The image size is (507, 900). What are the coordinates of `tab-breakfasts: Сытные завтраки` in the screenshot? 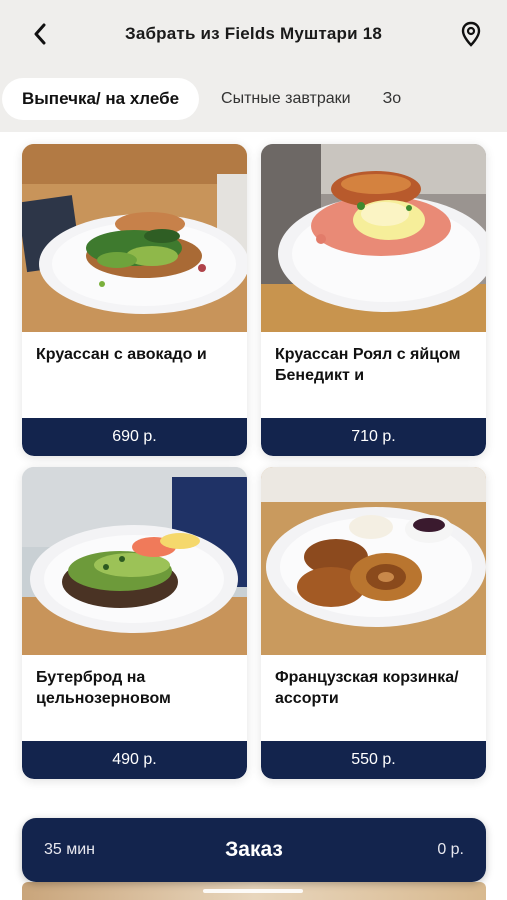 It's located at (286, 99).